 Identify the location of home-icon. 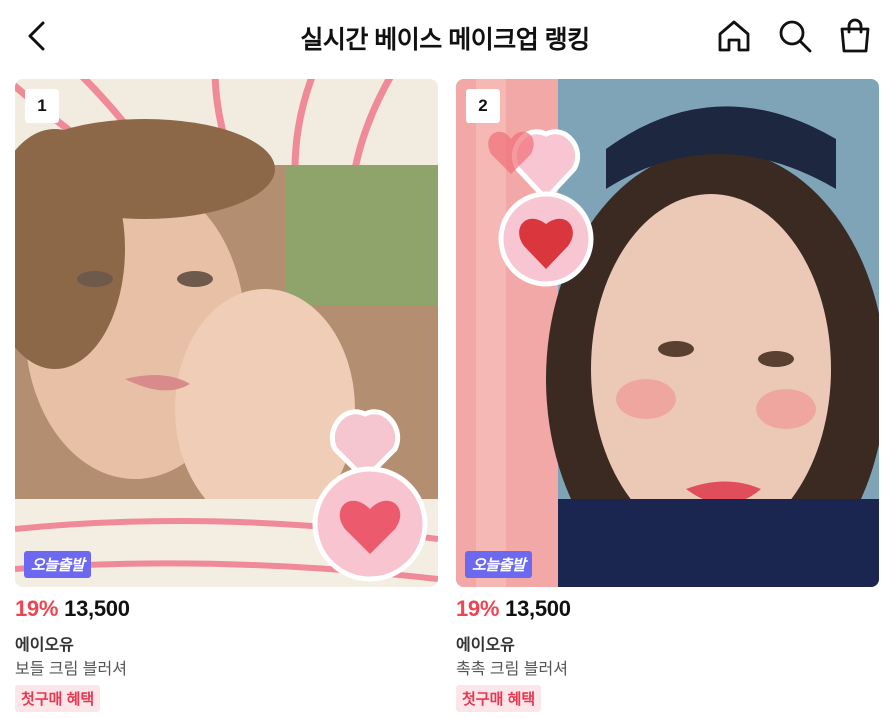
(734, 36).